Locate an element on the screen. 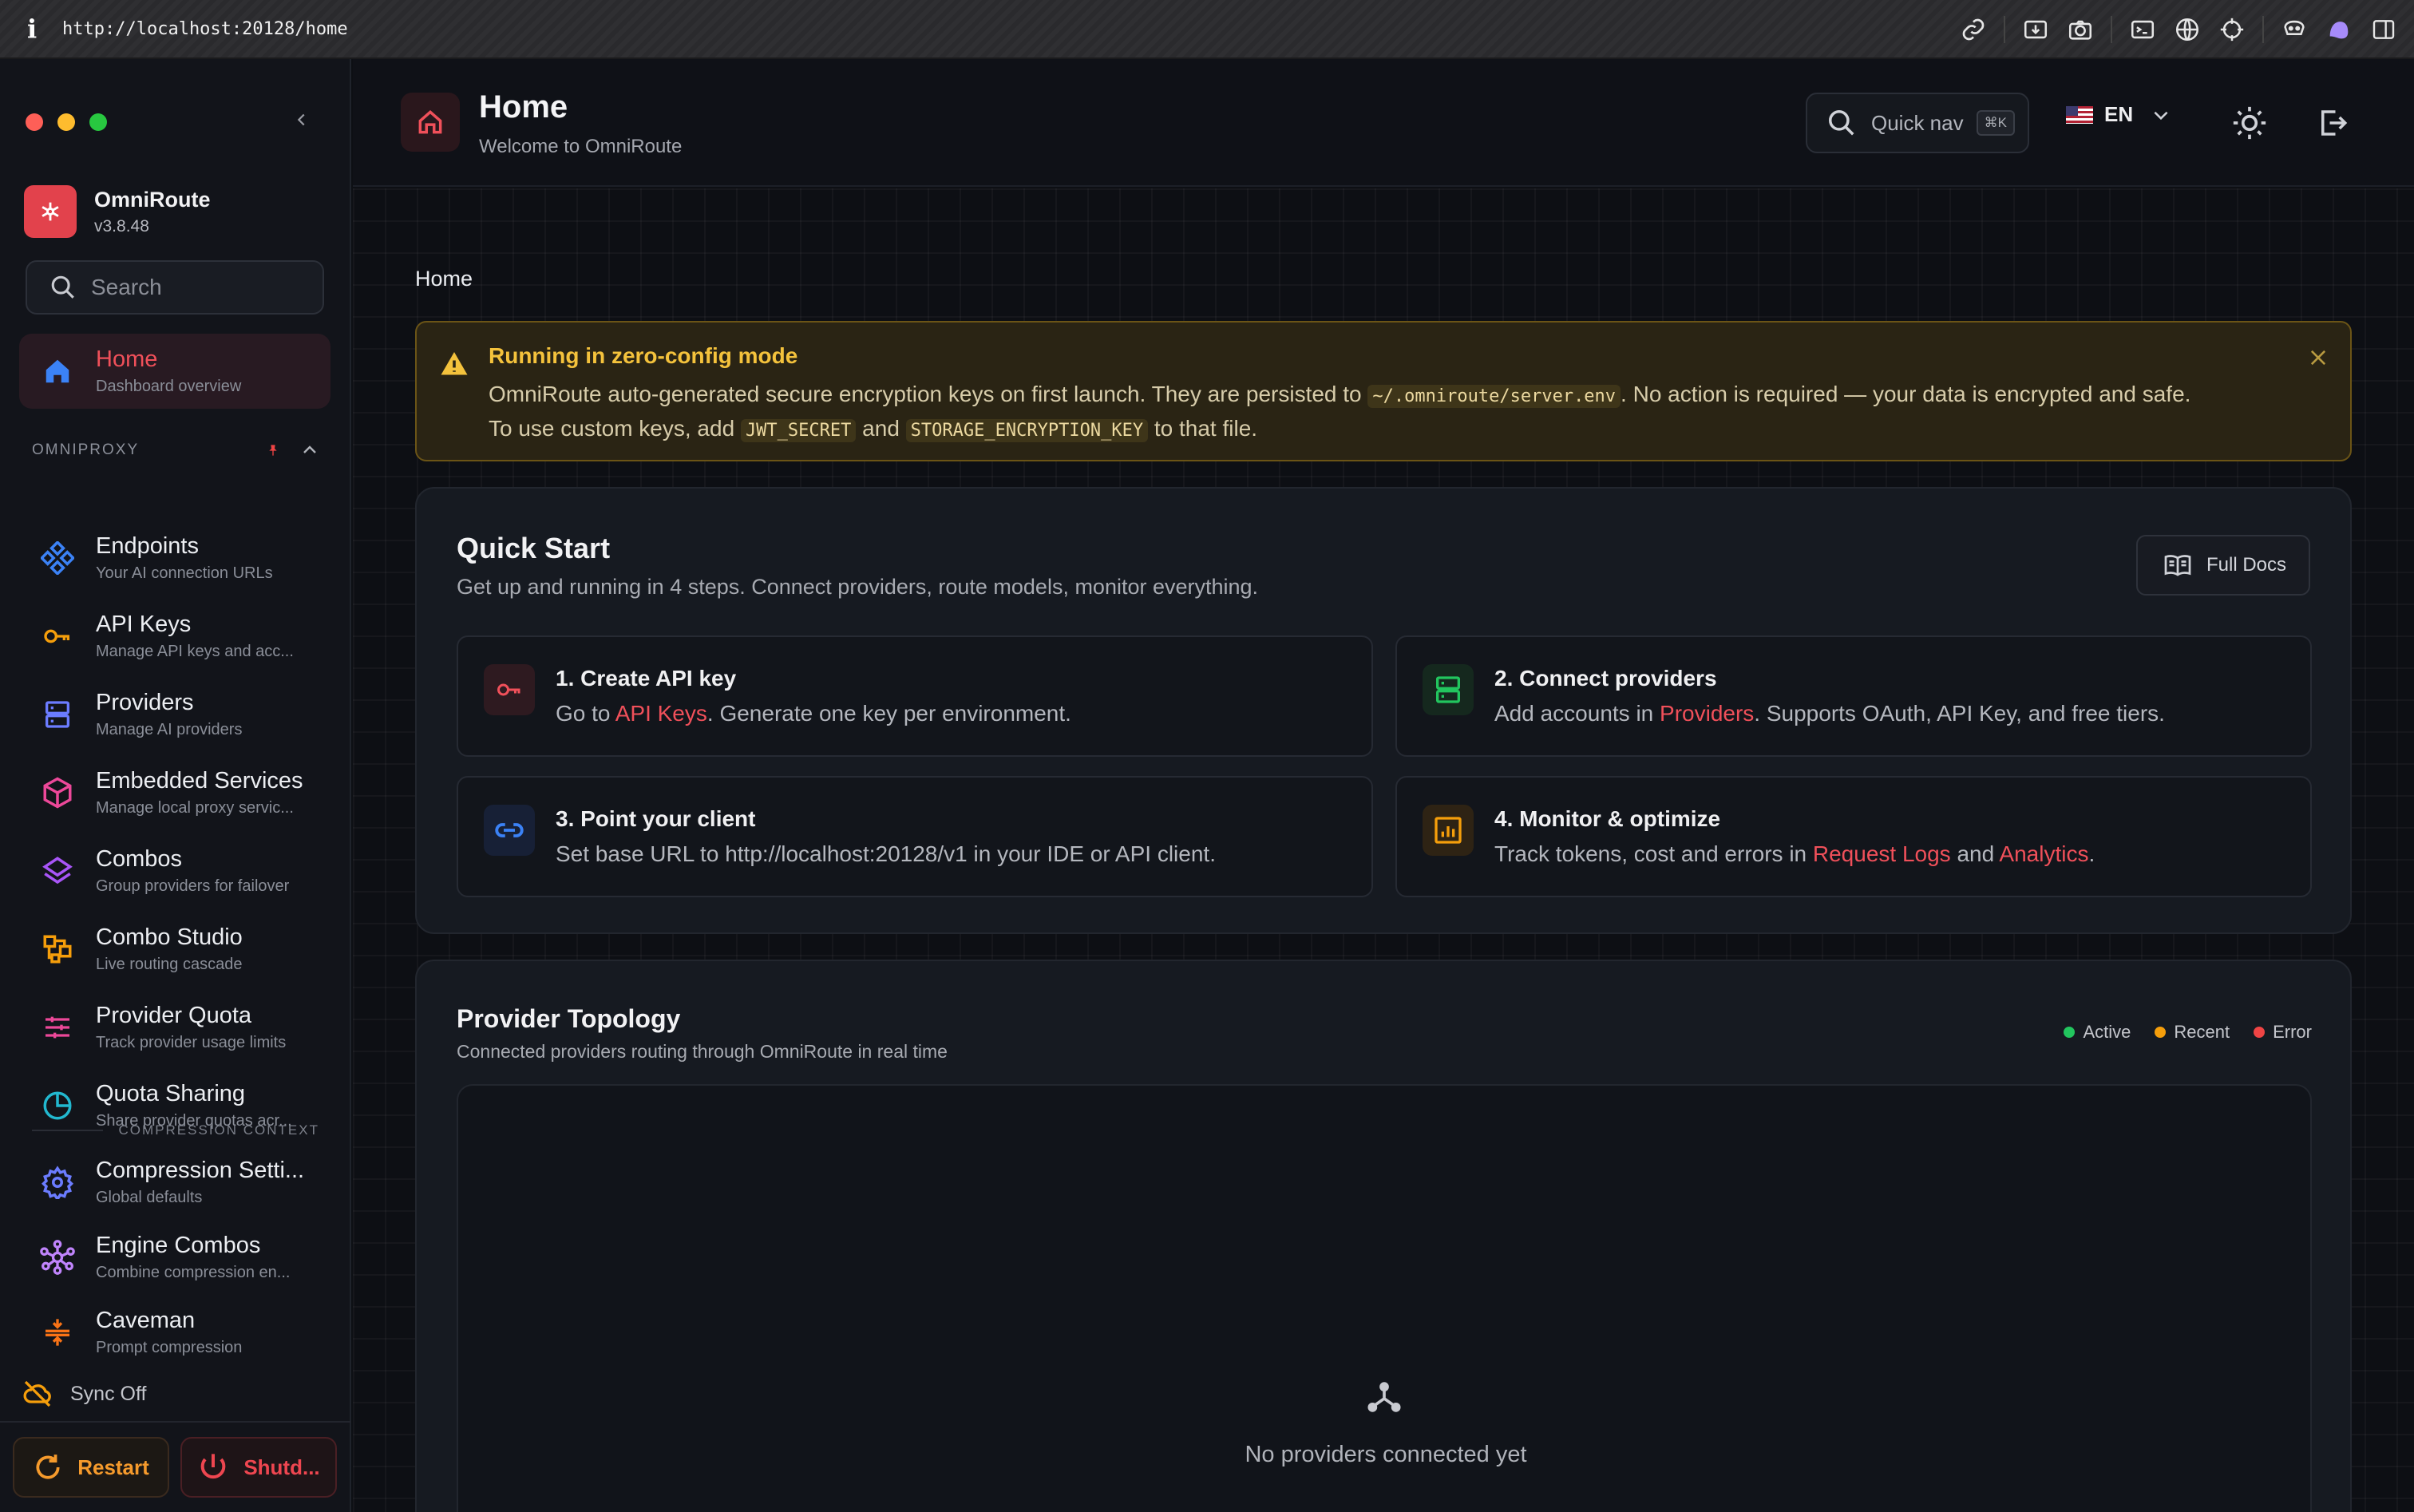 This screenshot has height=1512, width=2414. step-text: Track tokens, cost and errors in is located at coordinates (1653, 853).